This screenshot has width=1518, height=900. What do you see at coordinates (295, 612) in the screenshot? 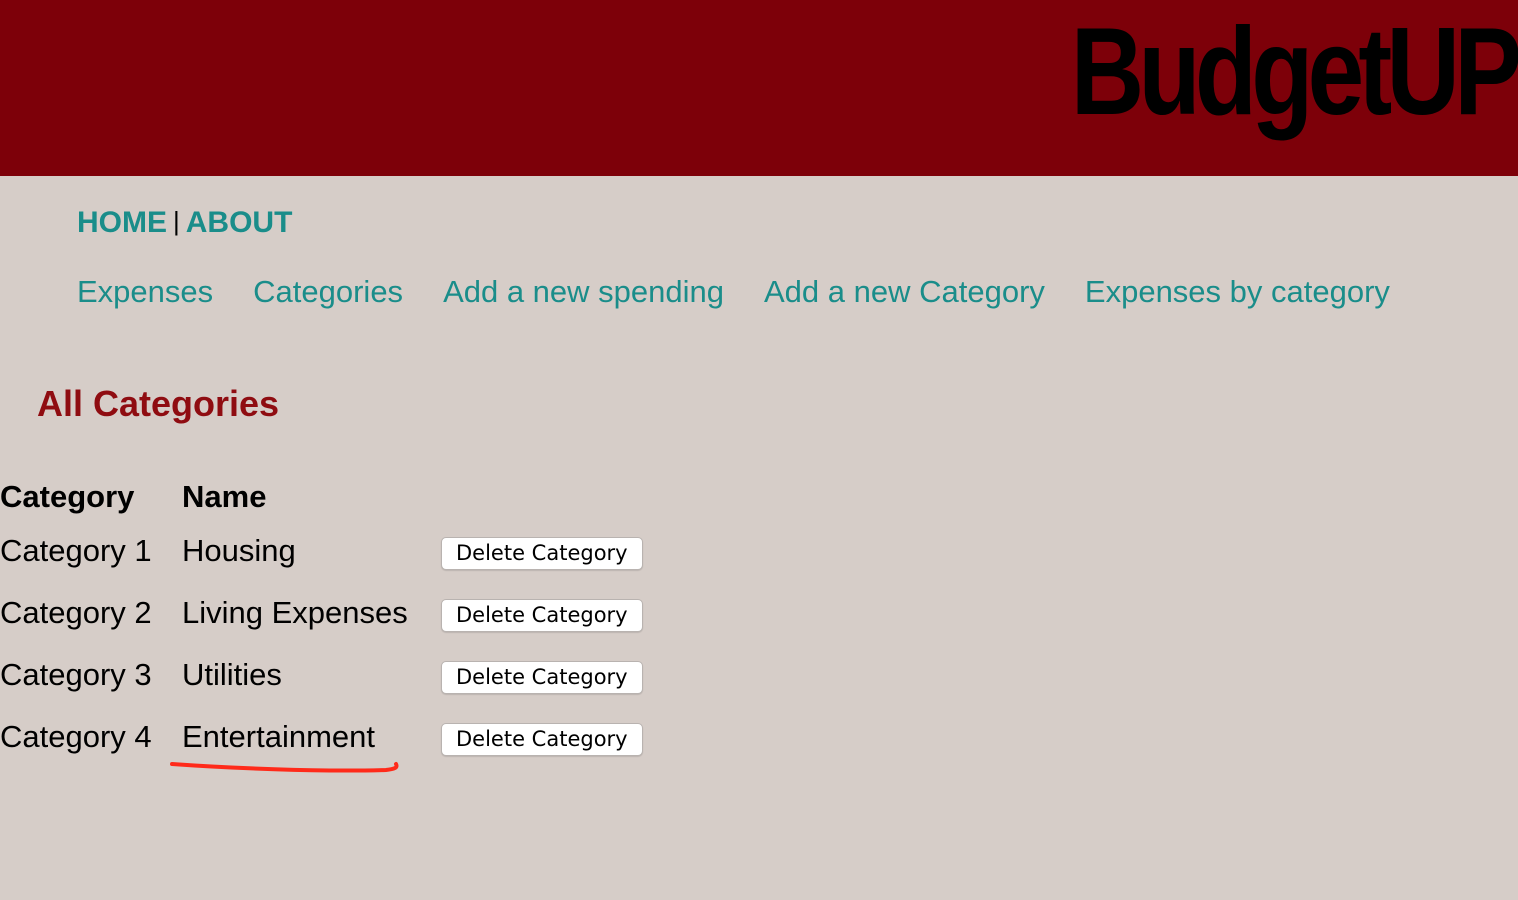
I see `name-cell: Living Expenses` at bounding box center [295, 612].